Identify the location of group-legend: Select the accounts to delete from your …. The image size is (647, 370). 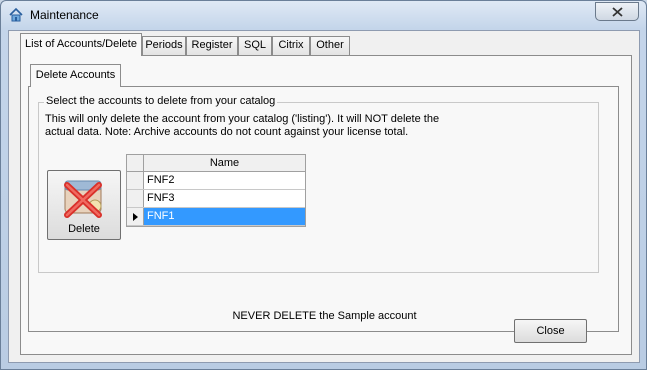
(161, 101).